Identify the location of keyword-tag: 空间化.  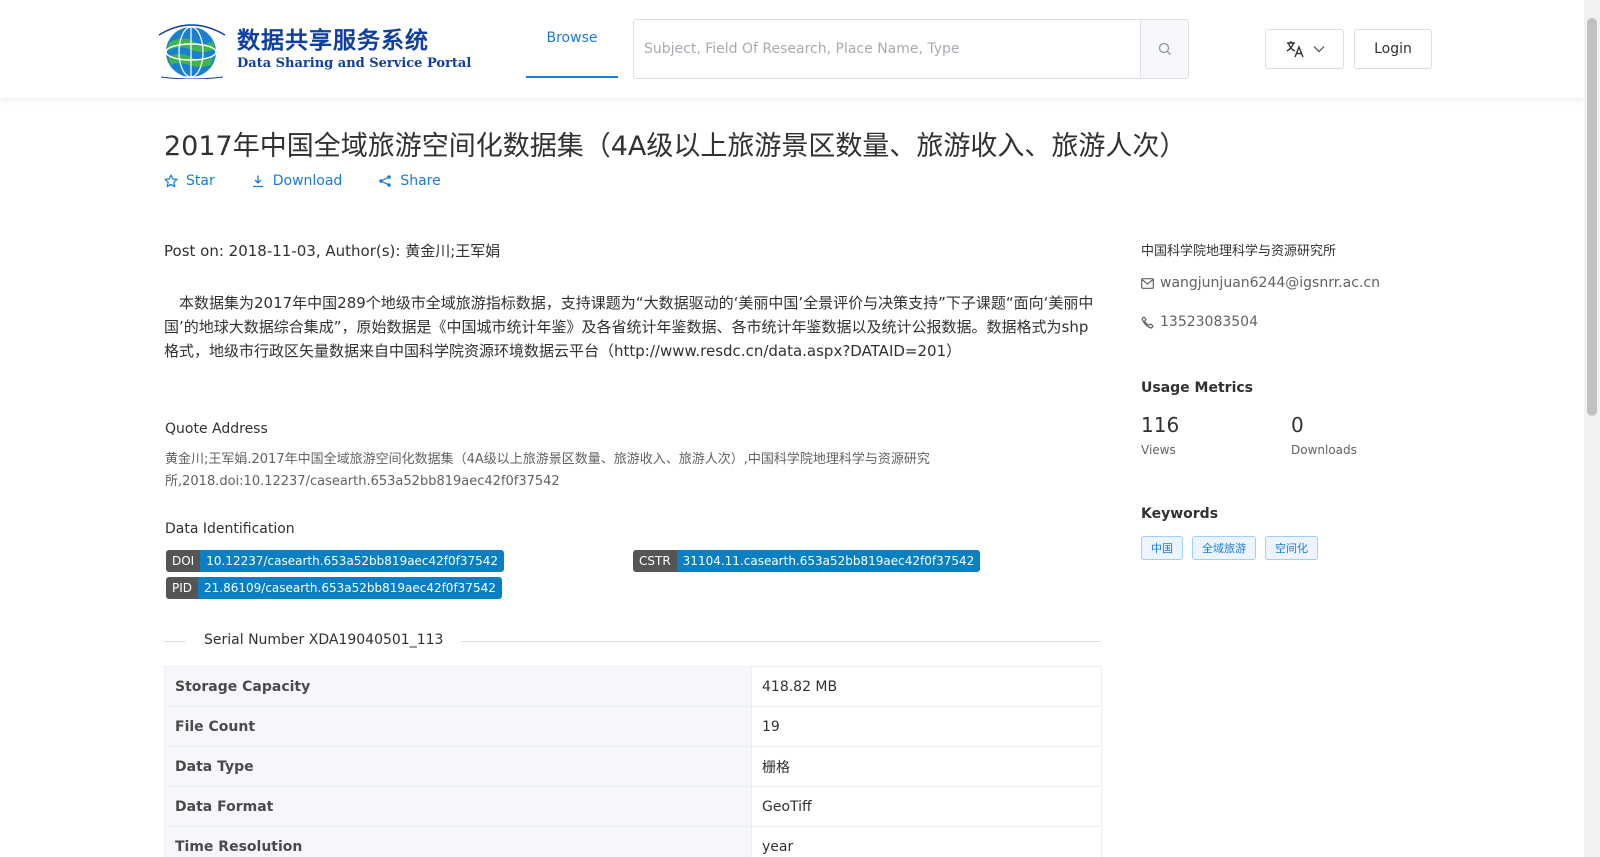
(1291, 548).